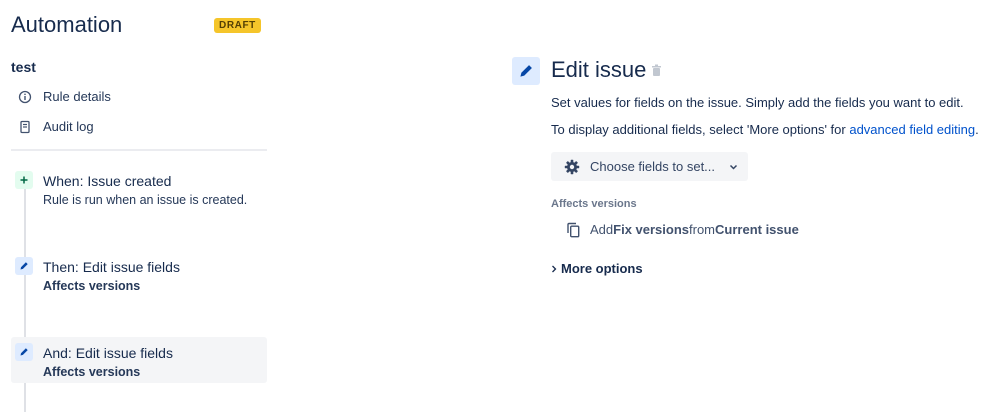  Describe the element at coordinates (702, 229) in the screenshot. I see `value-text: from` at that location.